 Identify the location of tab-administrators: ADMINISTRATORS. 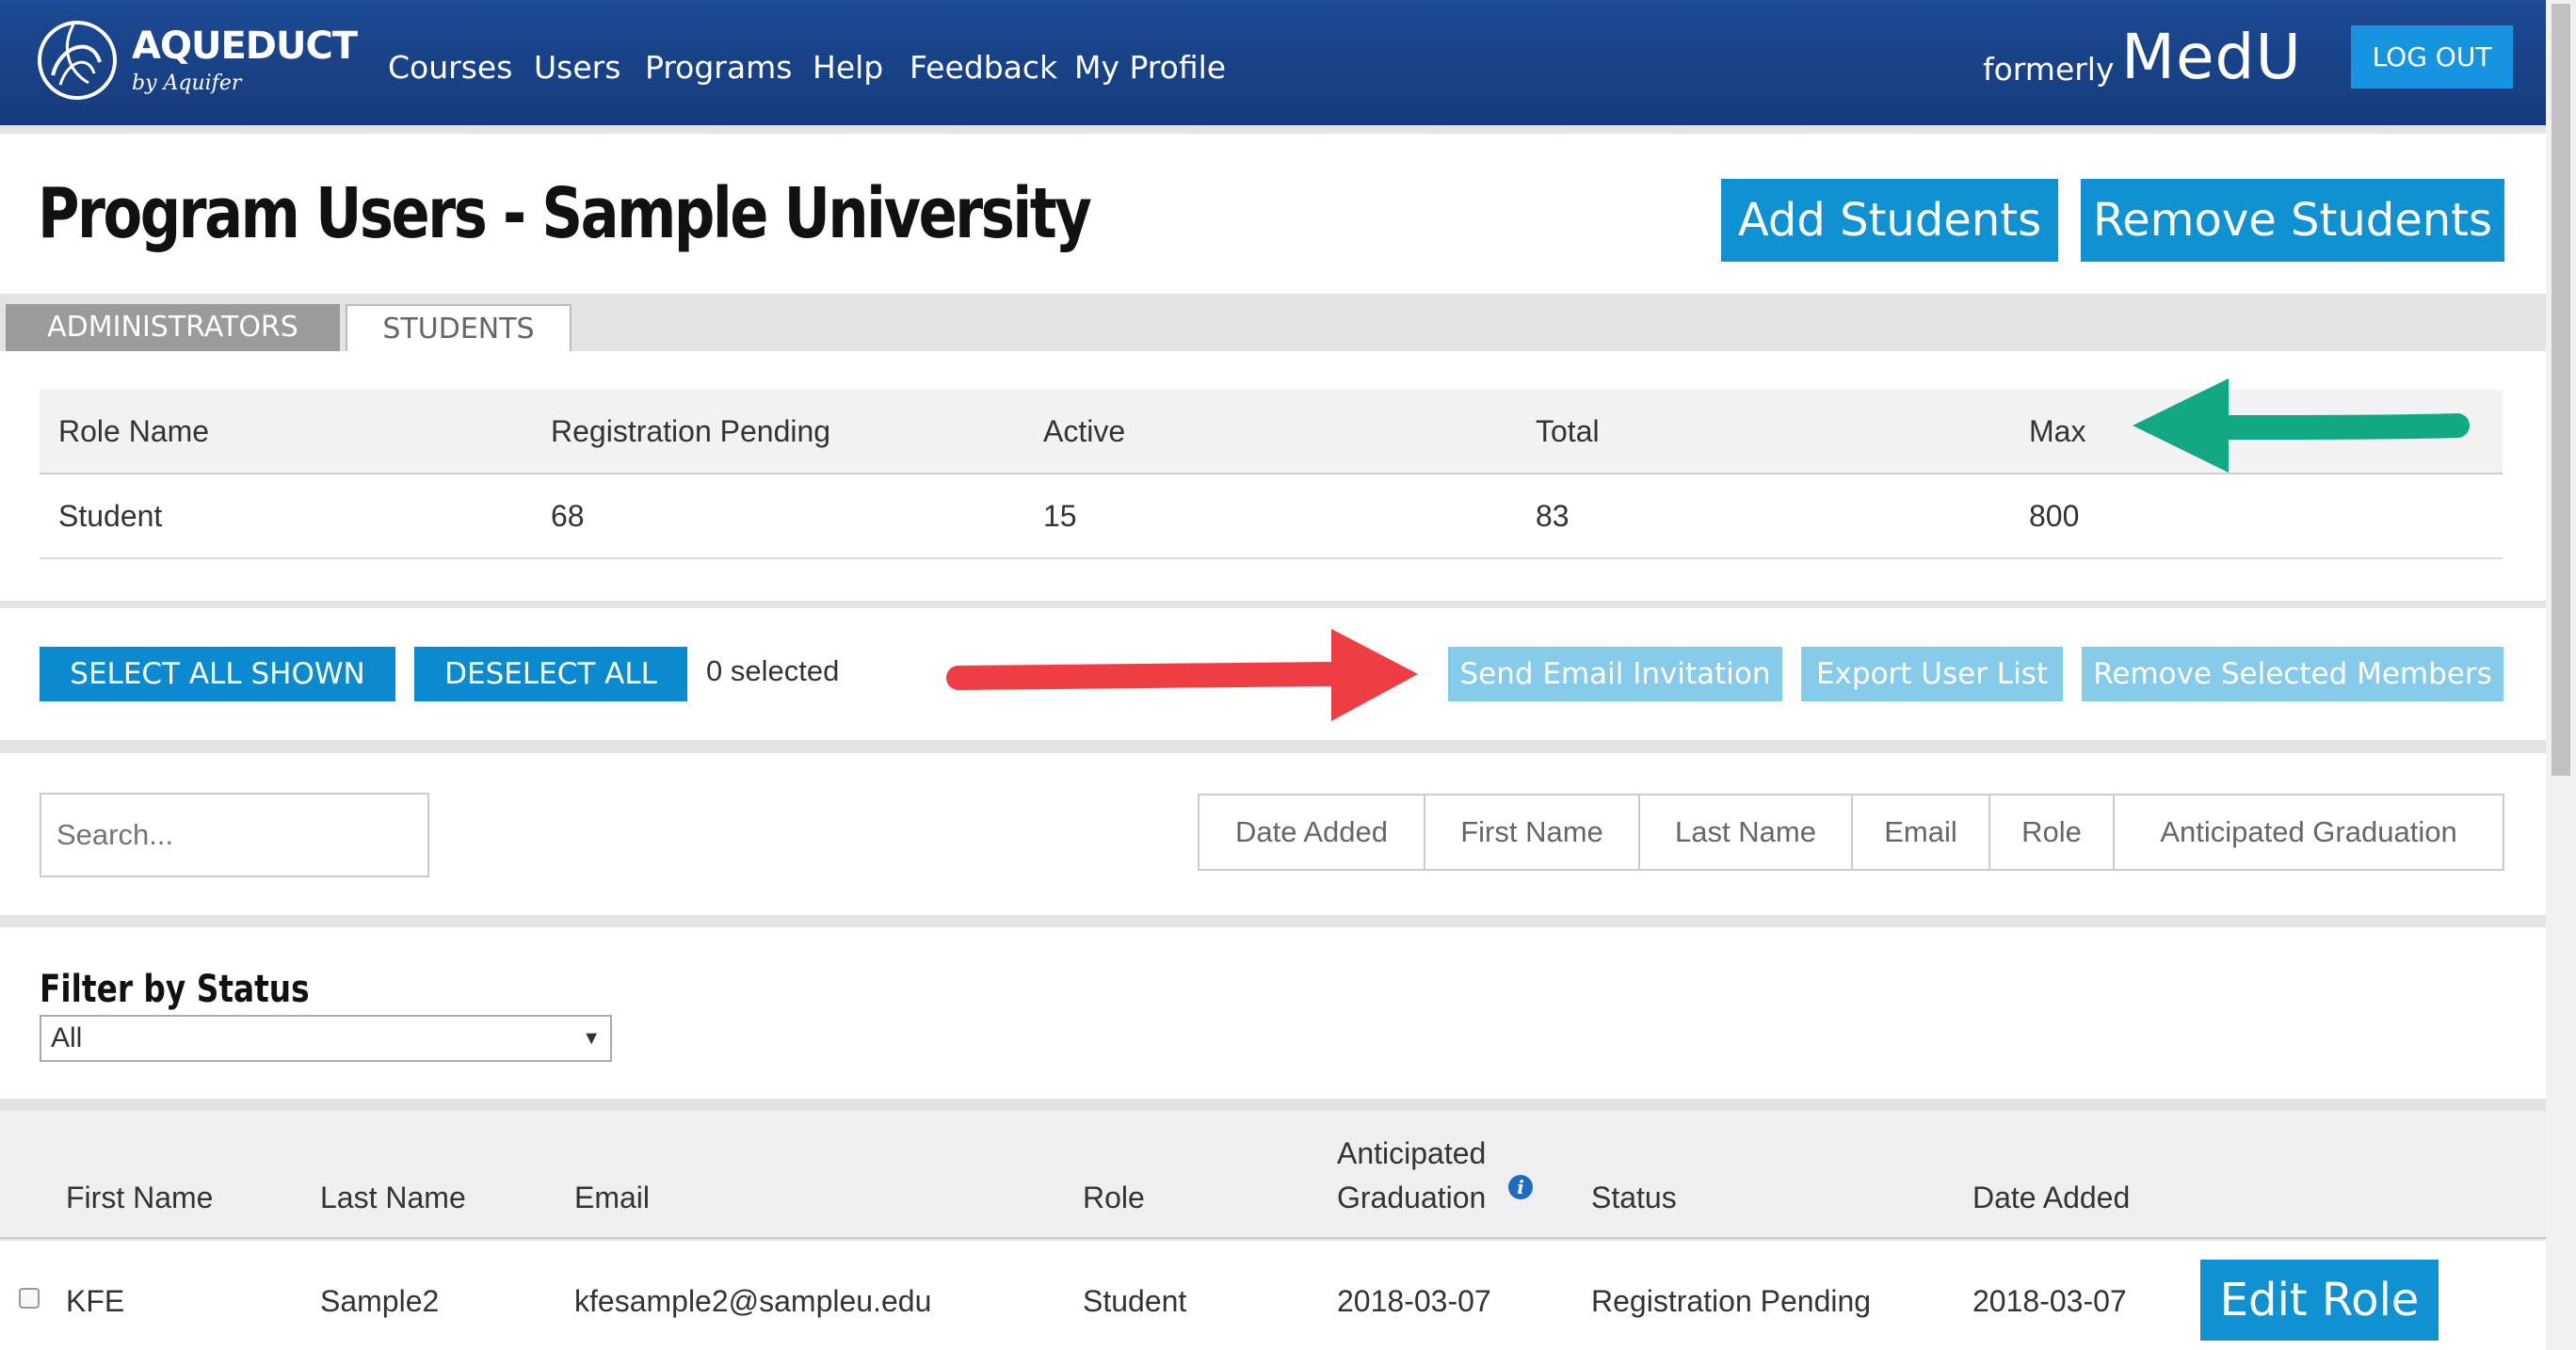
(173, 327).